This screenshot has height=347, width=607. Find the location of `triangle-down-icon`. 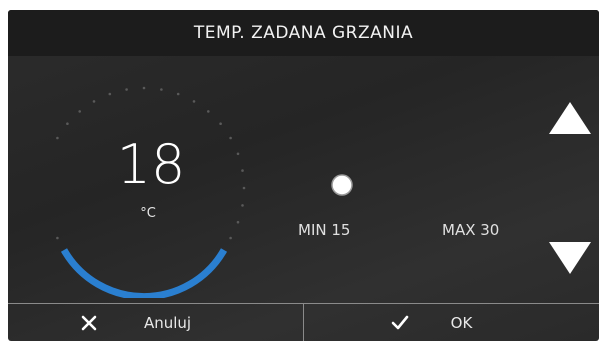

triangle-down-icon is located at coordinates (570, 258).